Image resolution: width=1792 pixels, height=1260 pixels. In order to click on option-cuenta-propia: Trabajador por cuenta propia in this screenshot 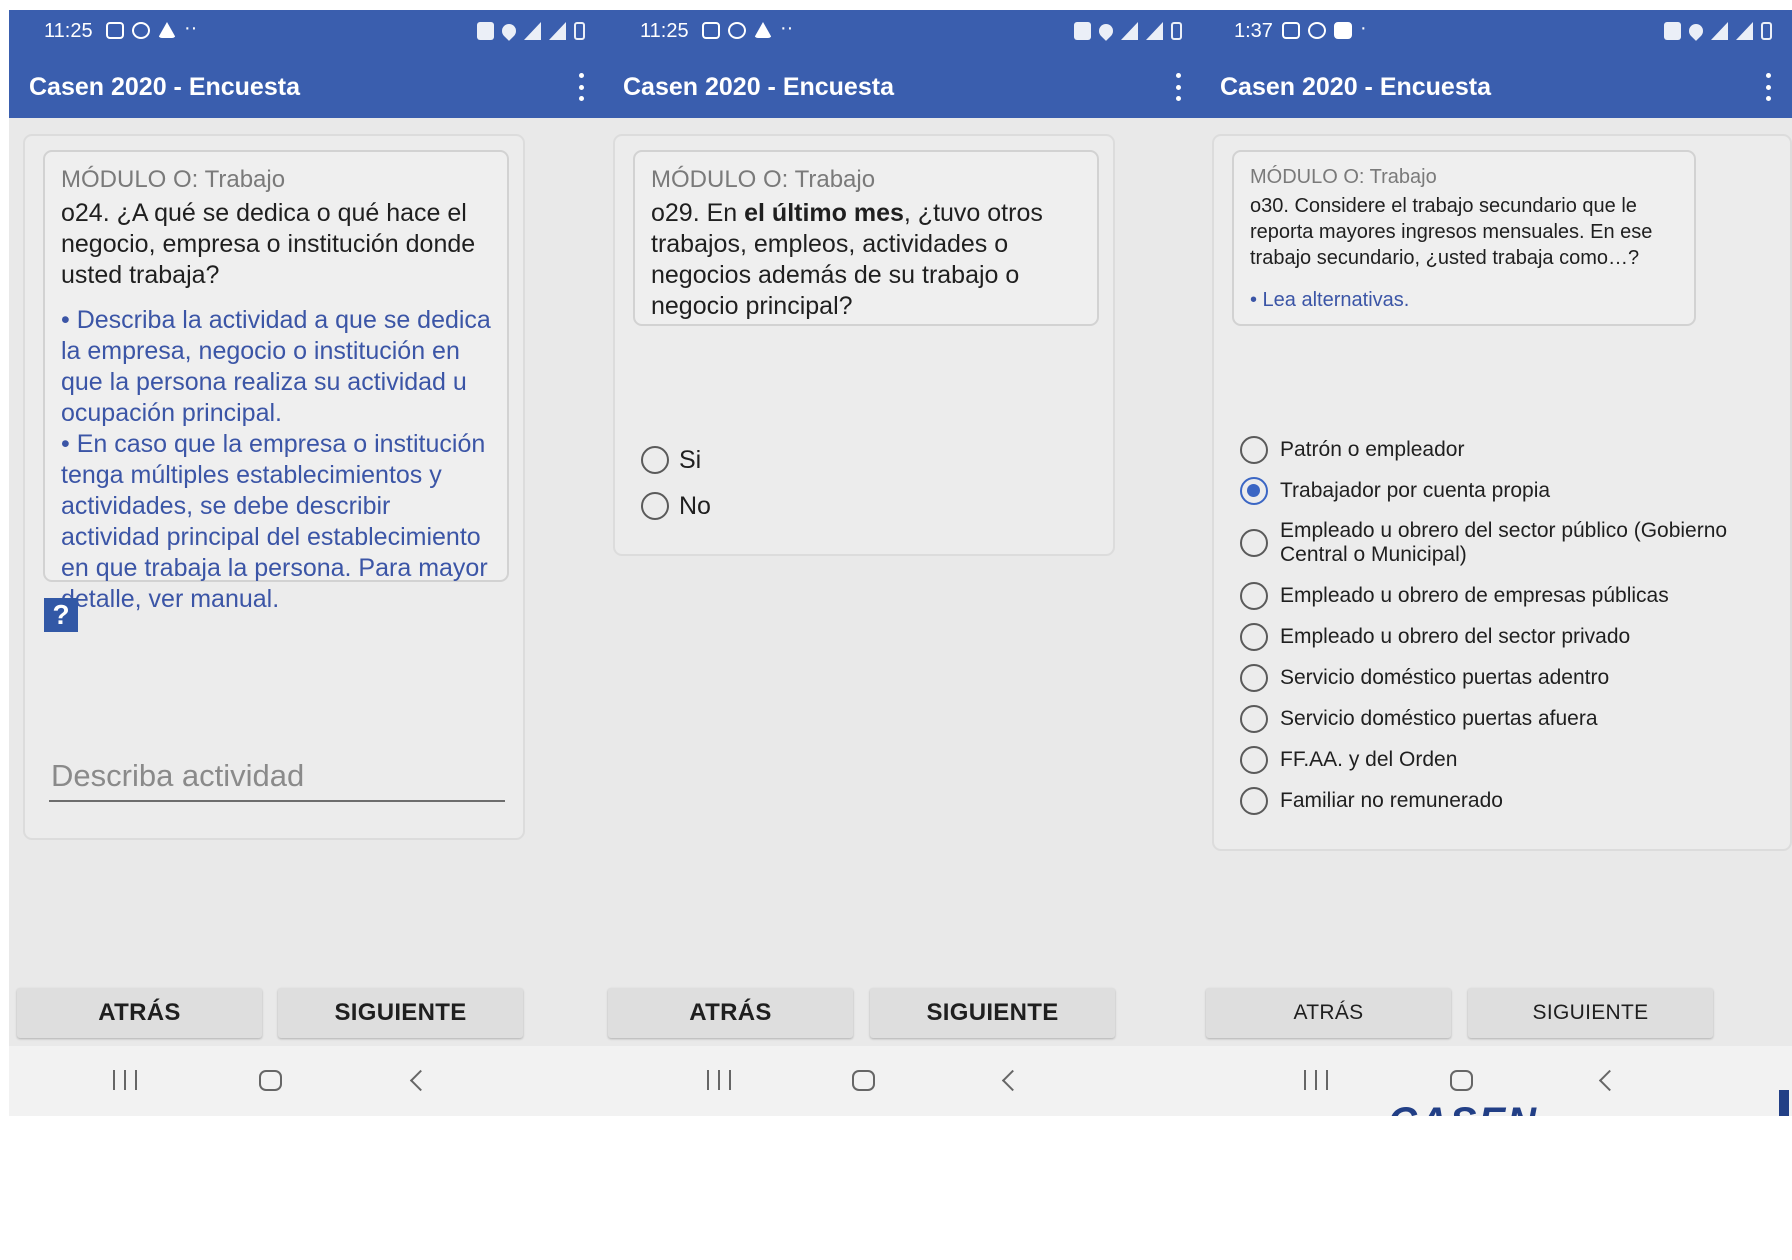, I will do `click(1495, 490)`.